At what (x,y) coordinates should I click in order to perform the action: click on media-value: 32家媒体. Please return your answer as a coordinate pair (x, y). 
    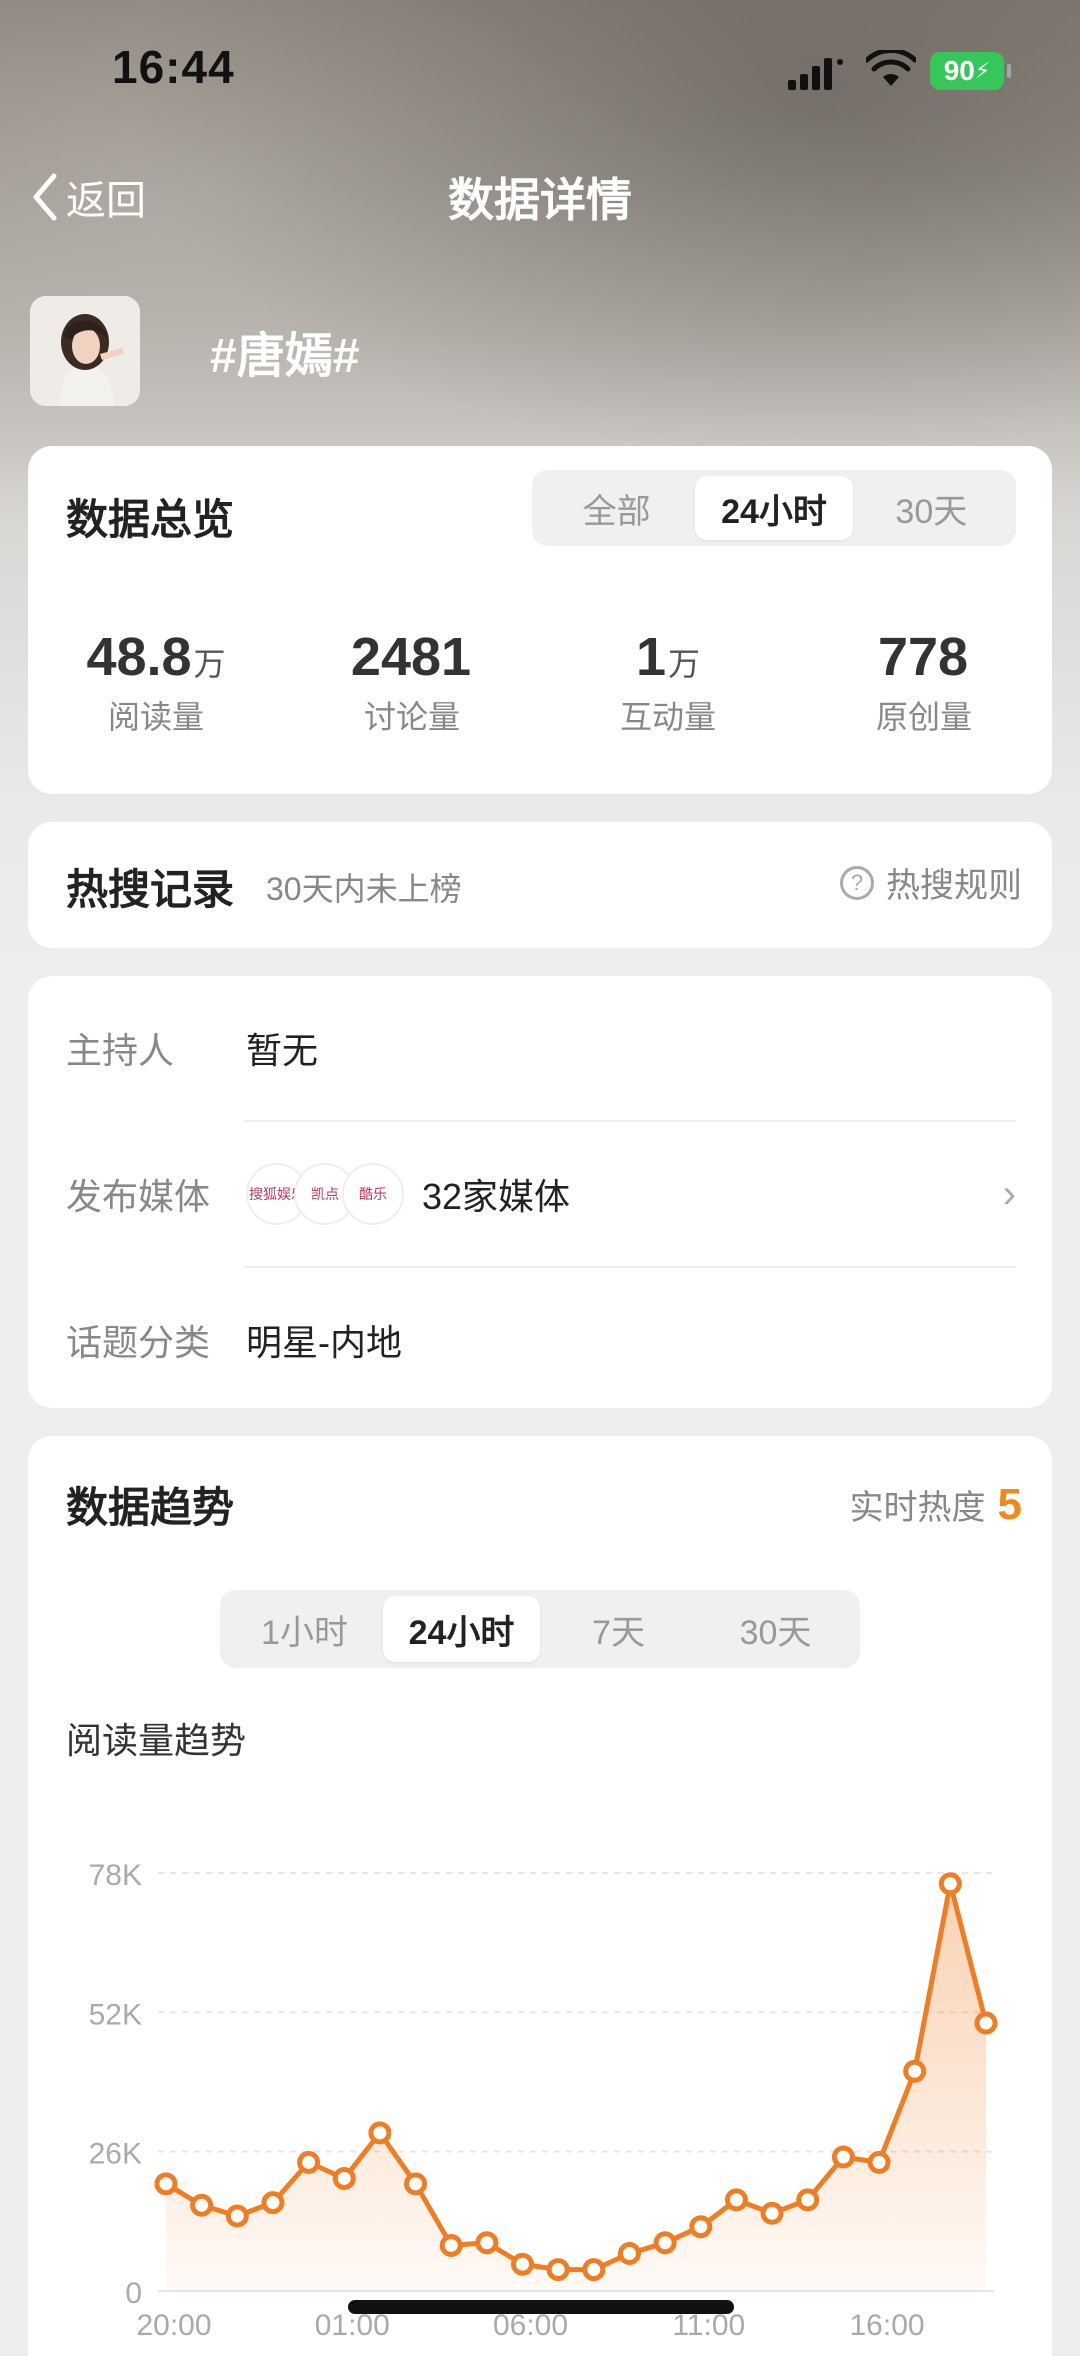
    Looking at the image, I should click on (496, 1196).